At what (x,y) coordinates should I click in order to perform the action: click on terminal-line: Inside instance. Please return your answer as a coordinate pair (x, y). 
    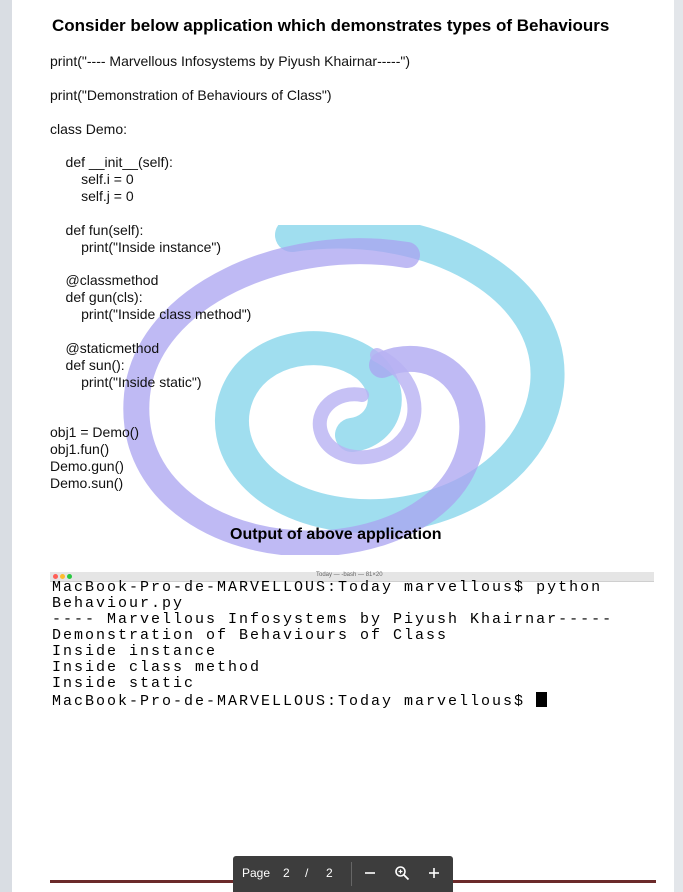
    Looking at the image, I should click on (135, 651).